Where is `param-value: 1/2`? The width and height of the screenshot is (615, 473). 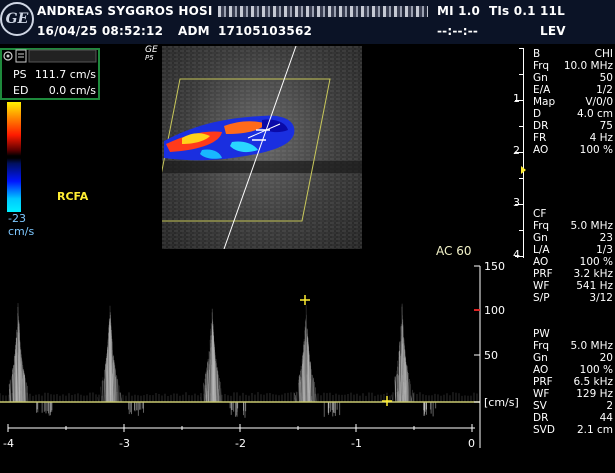
param-value: 1/2 is located at coordinates (583, 90).